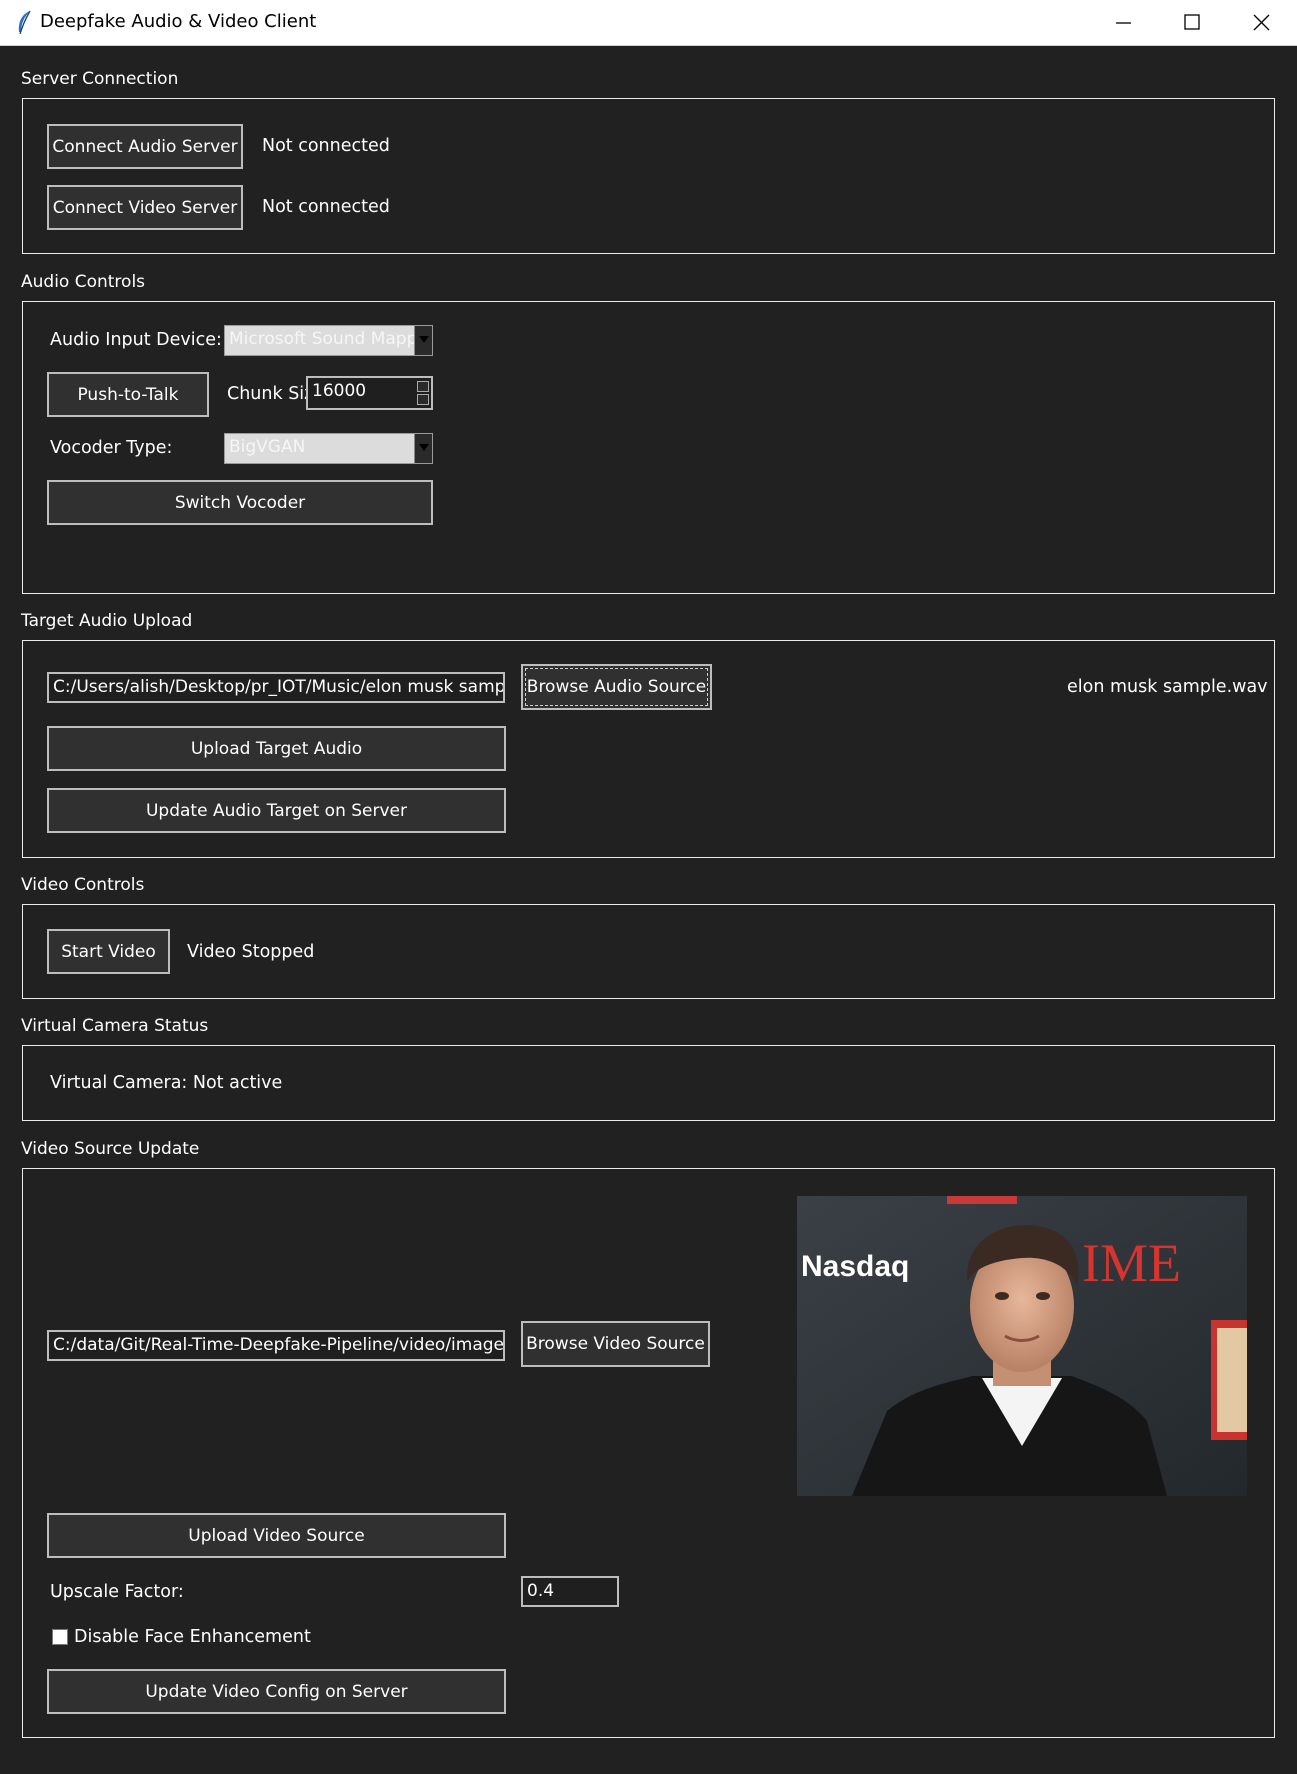  I want to click on server-connection-label: Server Connection, so click(100, 79).